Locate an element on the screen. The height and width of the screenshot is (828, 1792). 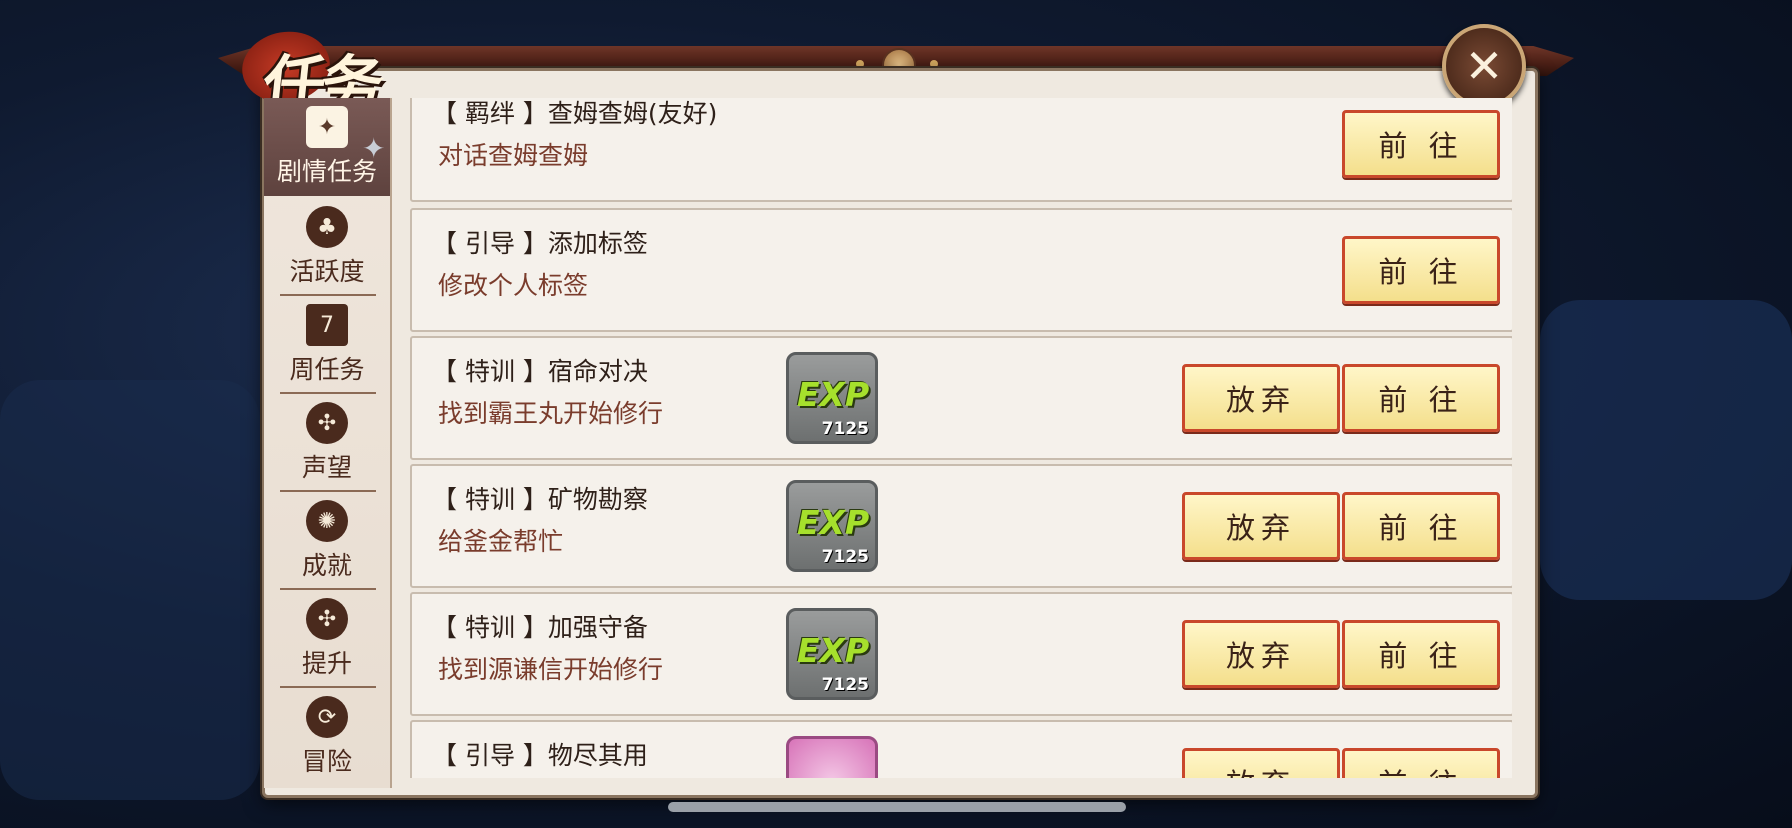
quest-title: 【 特训 】加强守备 is located at coordinates (540, 627).